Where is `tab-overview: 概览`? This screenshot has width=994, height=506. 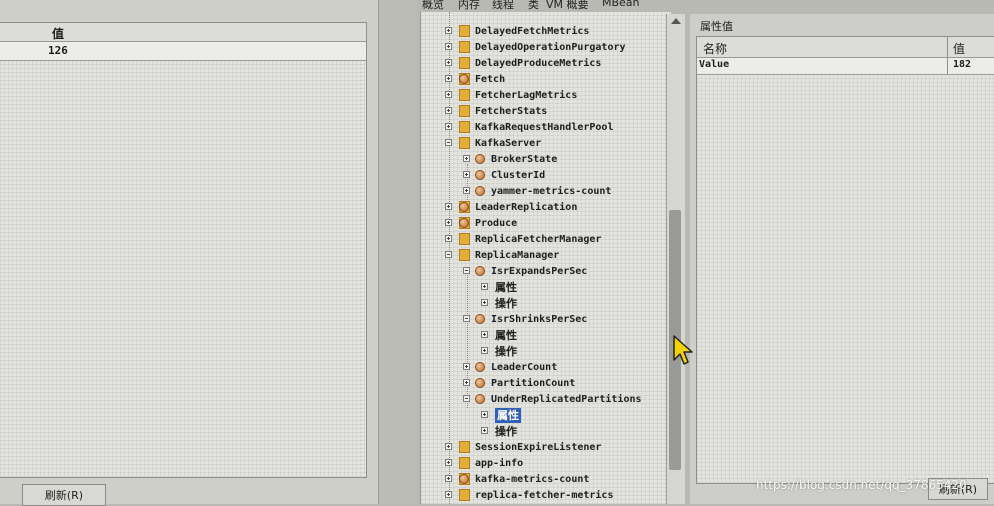
tab-overview: 概览 is located at coordinates (433, 6).